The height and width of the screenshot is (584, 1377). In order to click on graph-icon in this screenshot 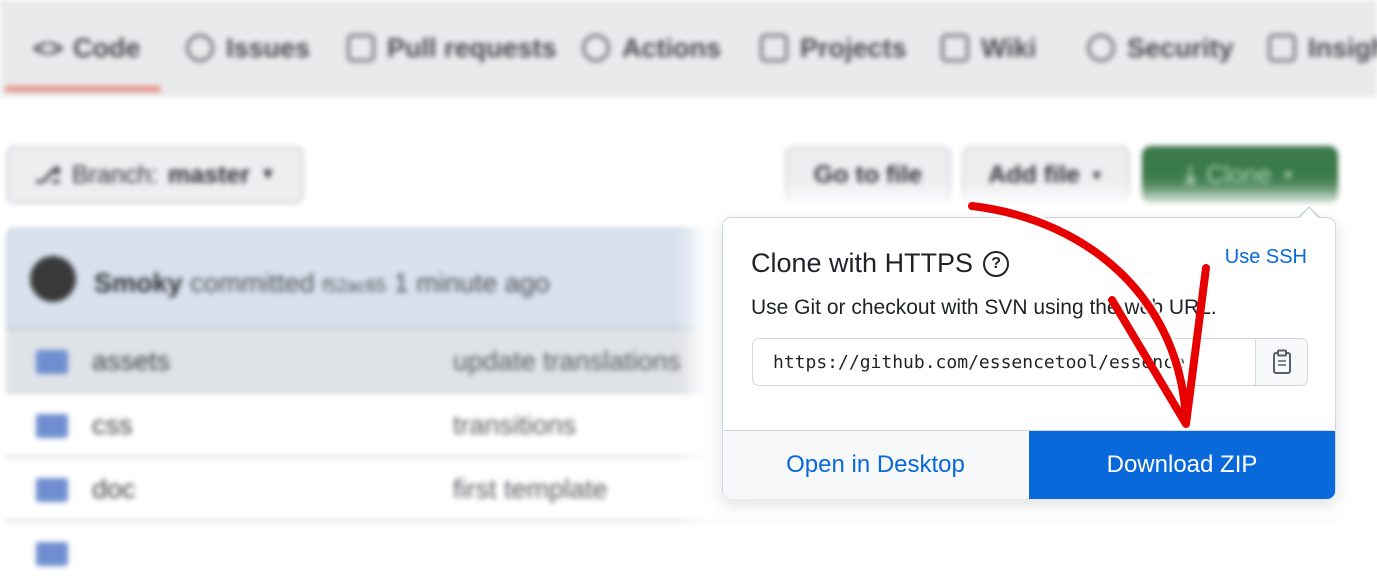, I will do `click(1282, 48)`.